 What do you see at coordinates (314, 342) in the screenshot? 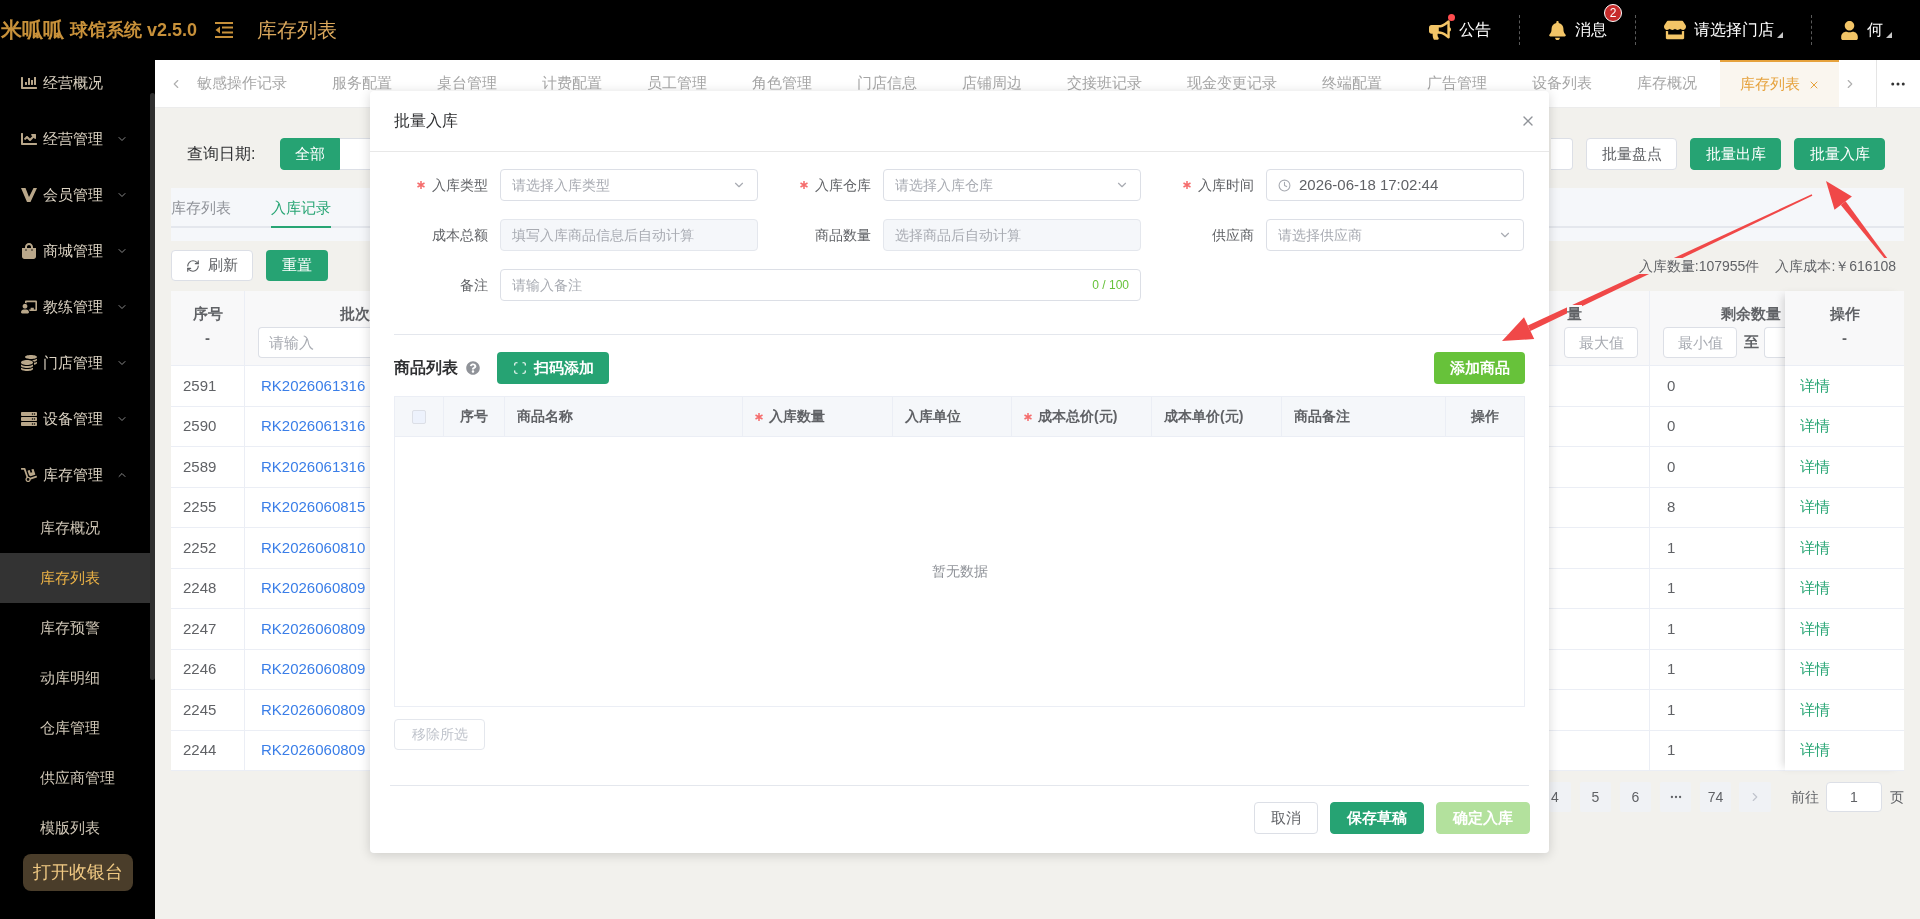
I see `filter-input: 请输入` at bounding box center [314, 342].